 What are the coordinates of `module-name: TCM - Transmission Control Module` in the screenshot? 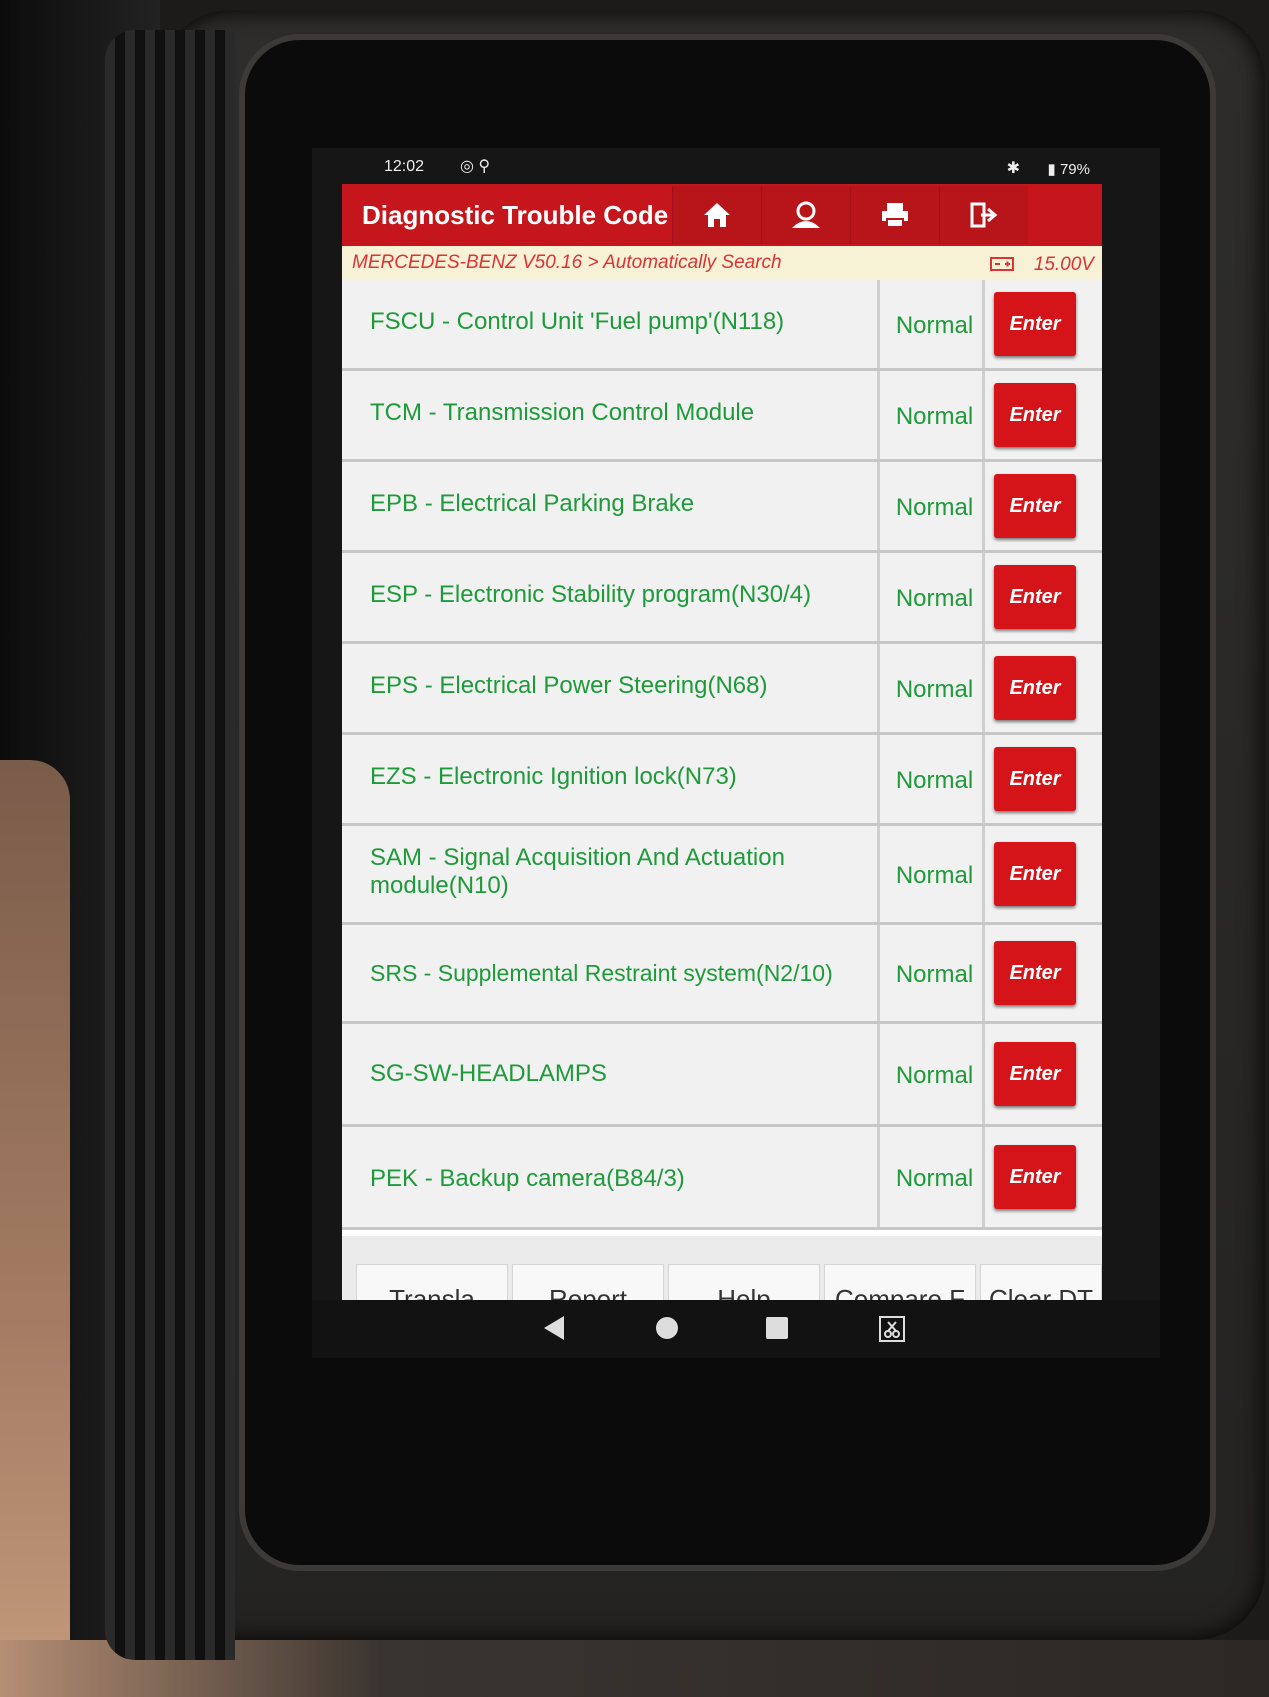 It's located at (562, 412).